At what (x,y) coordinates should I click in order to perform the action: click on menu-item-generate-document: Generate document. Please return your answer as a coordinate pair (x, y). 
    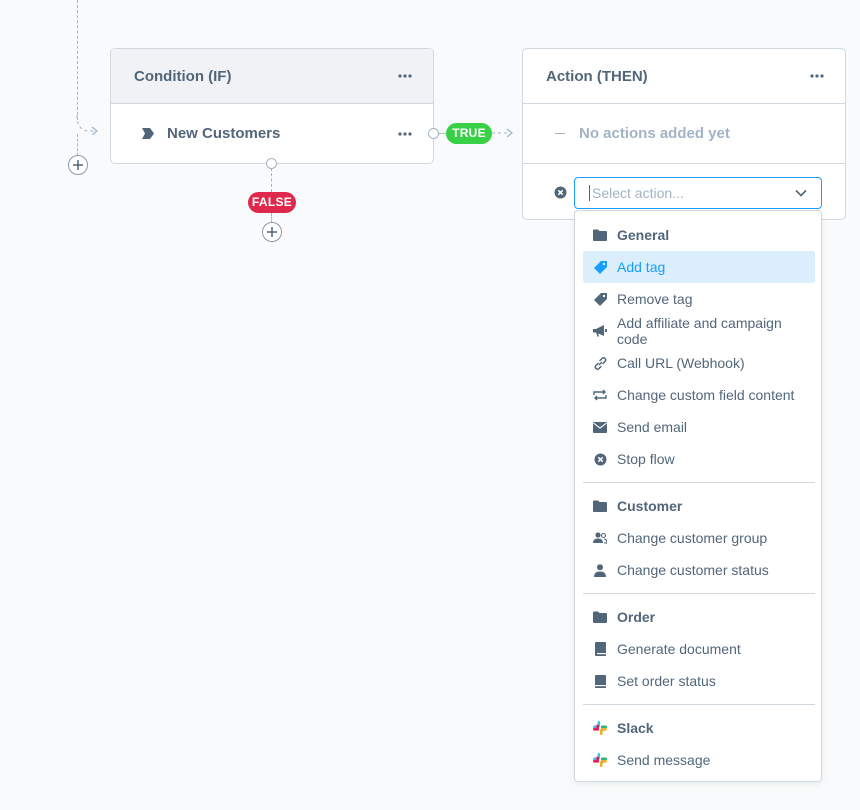
    Looking at the image, I should click on (699, 649).